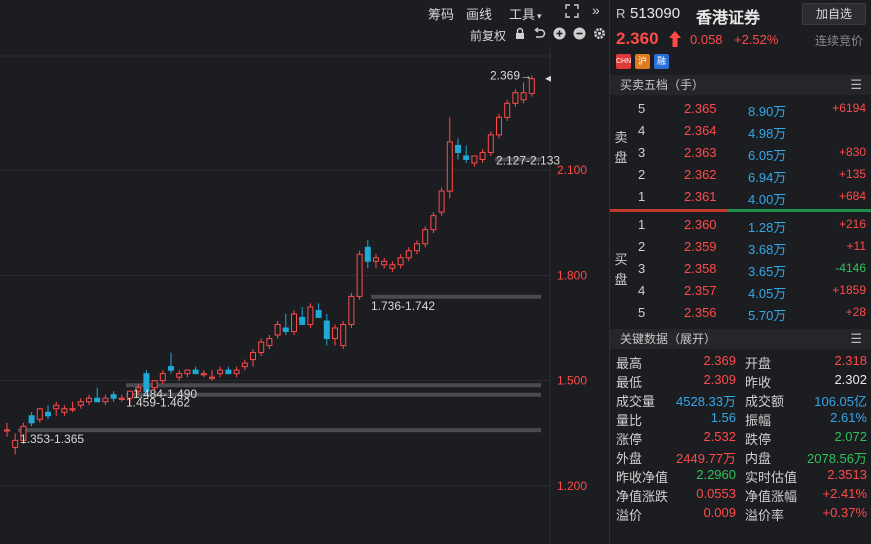 This screenshot has width=871, height=544. I want to click on order-price: 2.362, so click(700, 174).